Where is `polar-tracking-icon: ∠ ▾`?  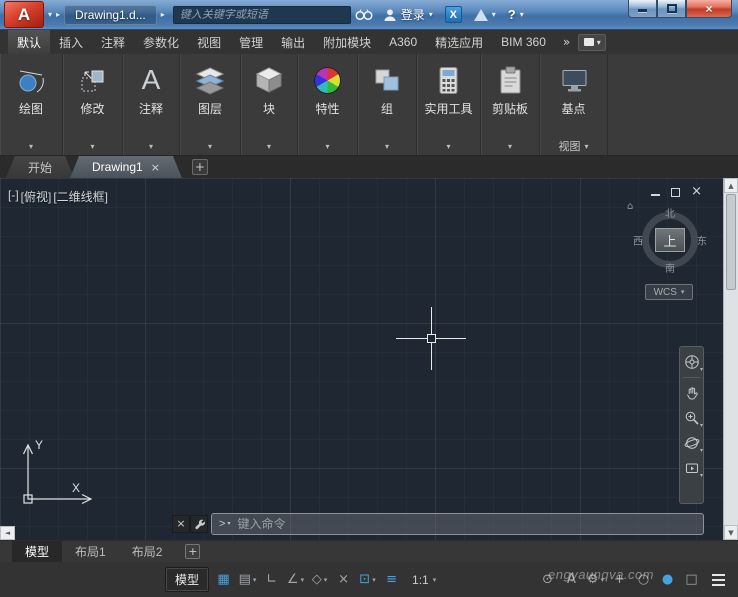
polar-tracking-icon: ∠ ▾ is located at coordinates (295, 579).